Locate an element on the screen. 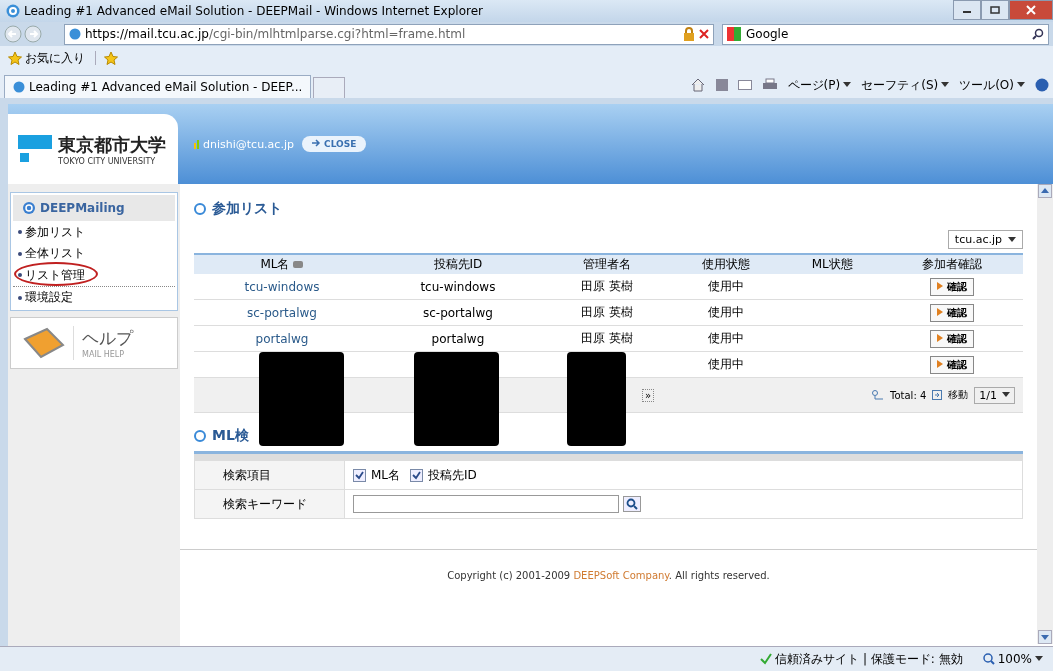  forward-icon is located at coordinates (33, 34).